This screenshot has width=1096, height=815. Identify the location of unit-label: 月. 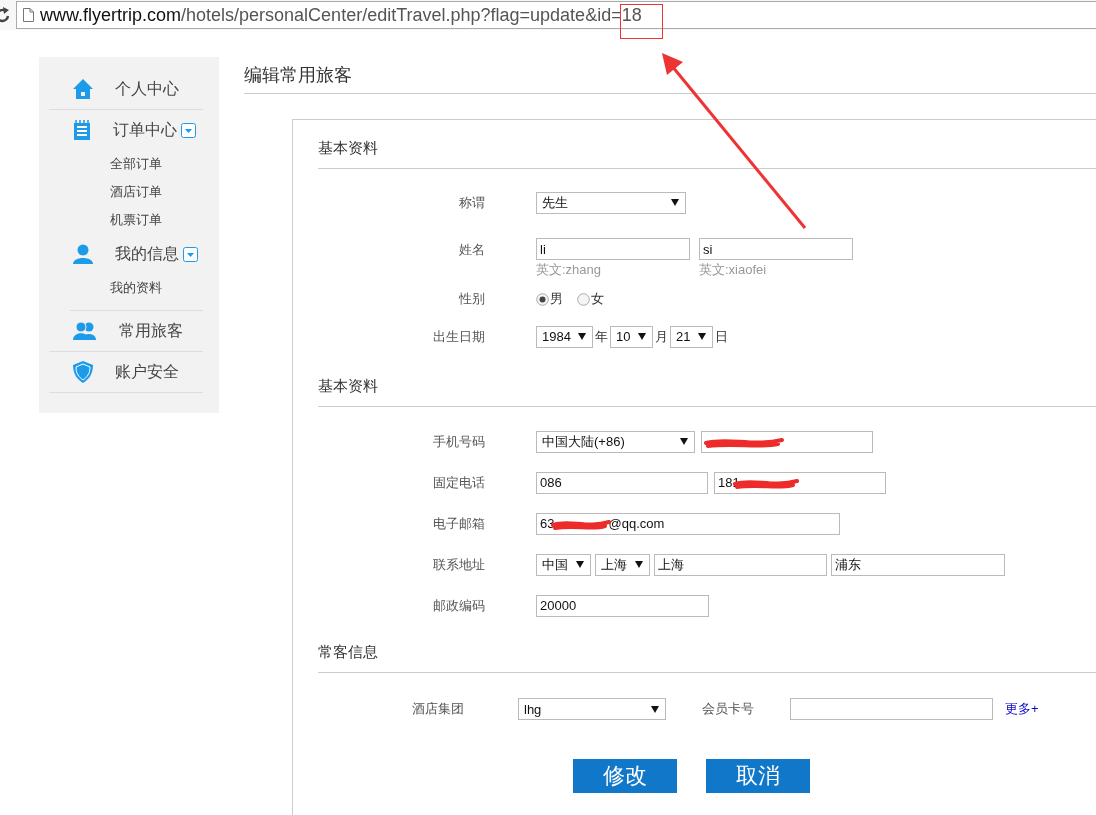
(661, 336).